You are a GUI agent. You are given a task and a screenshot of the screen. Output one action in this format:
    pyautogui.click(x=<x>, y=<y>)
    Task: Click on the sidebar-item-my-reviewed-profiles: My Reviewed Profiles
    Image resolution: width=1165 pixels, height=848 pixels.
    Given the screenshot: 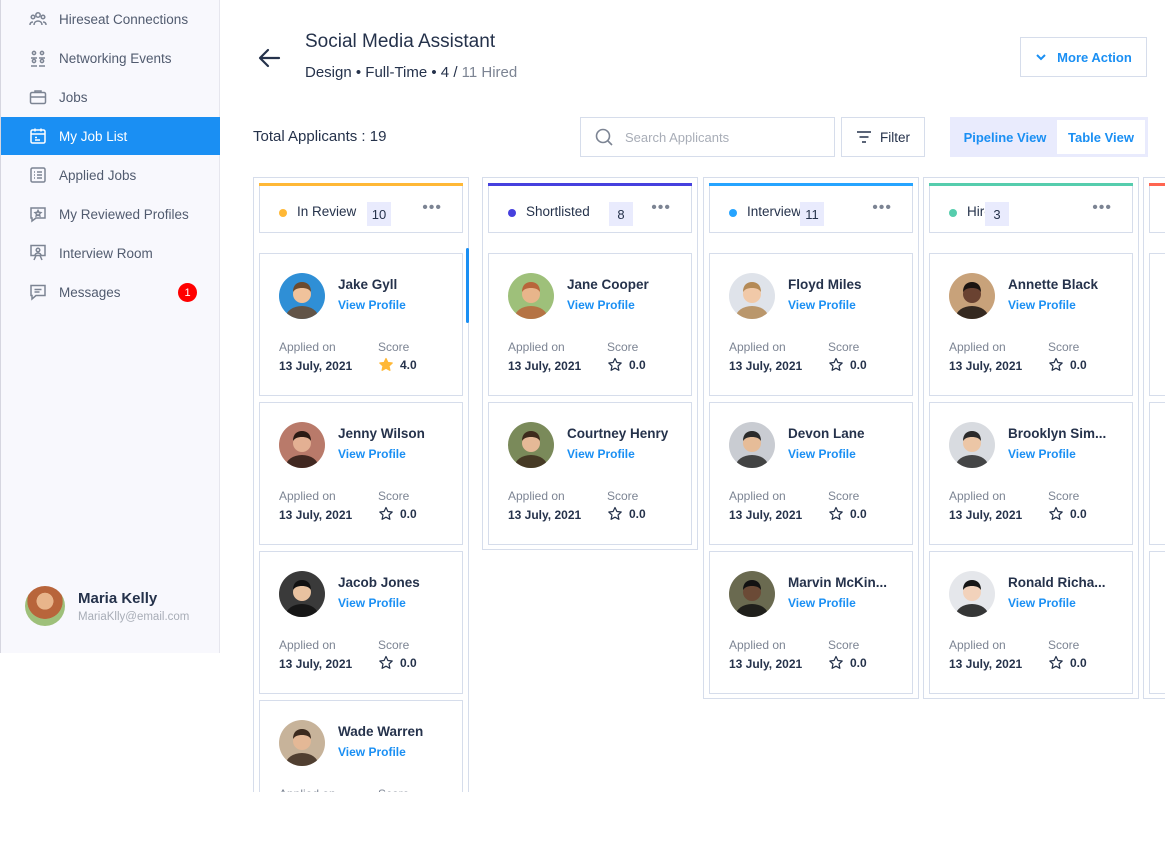 What is the action you would take?
    pyautogui.click(x=110, y=214)
    